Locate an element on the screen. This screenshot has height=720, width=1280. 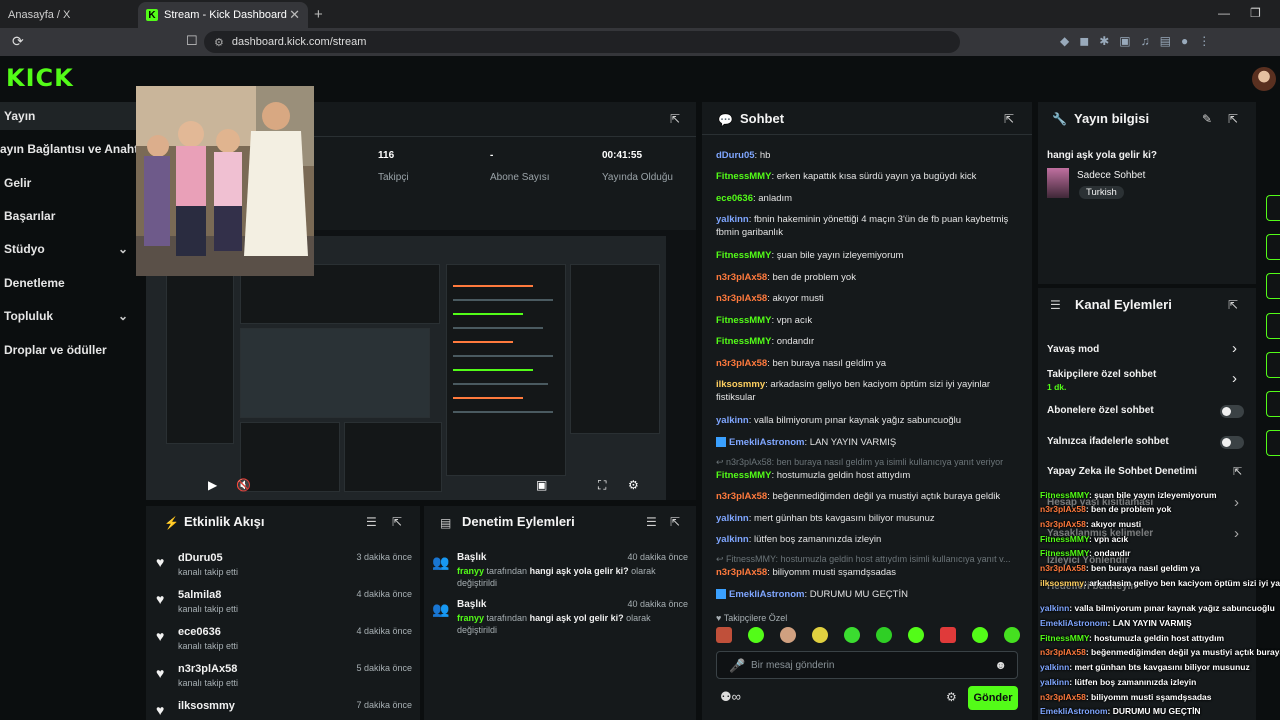
list-item: ♥ ilksosmmy 7 dakika önce is located at coordinates (284, 710).